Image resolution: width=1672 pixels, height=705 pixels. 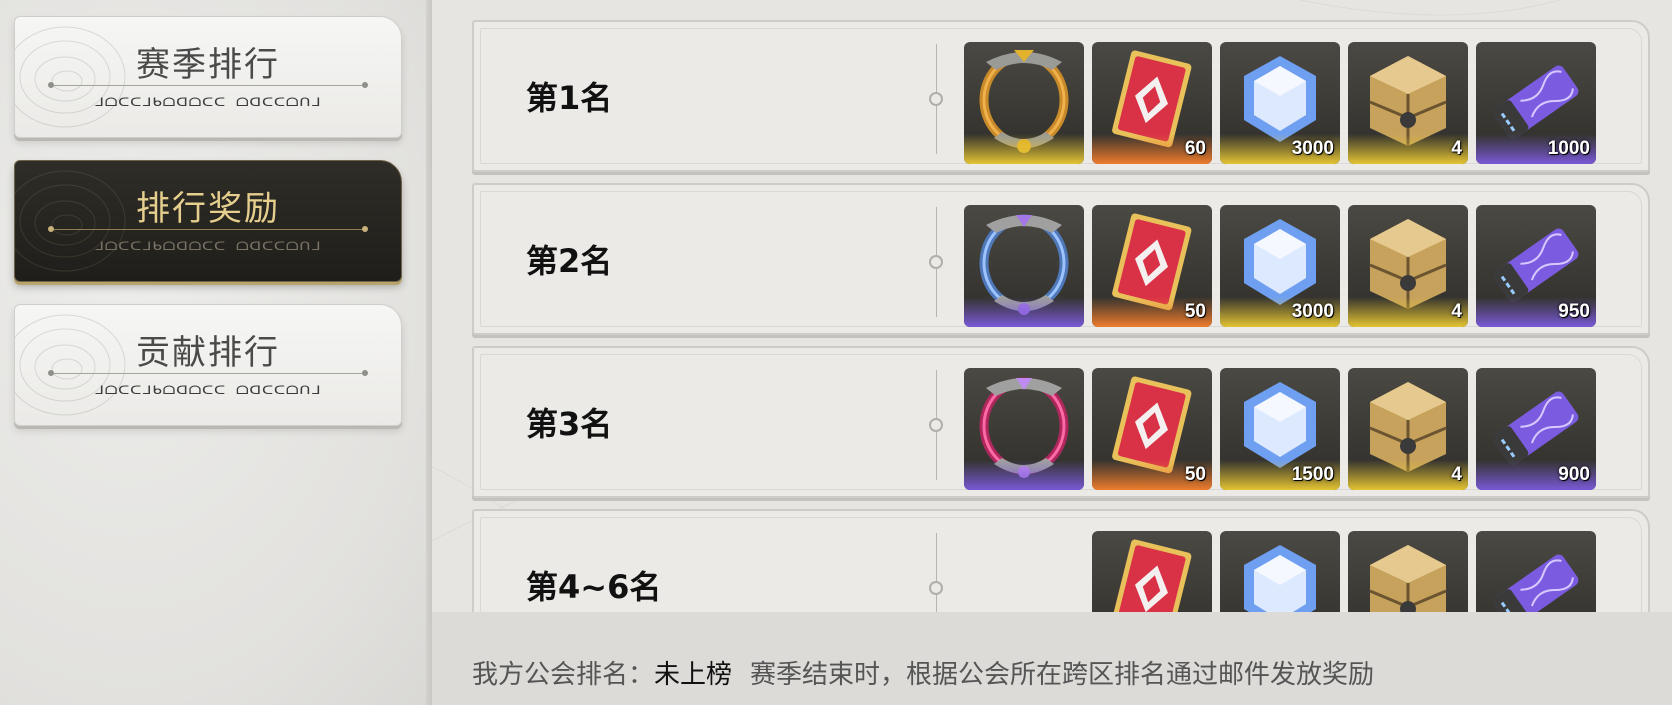 What do you see at coordinates (569, 261) in the screenshot?
I see `rank-label: 第2名` at bounding box center [569, 261].